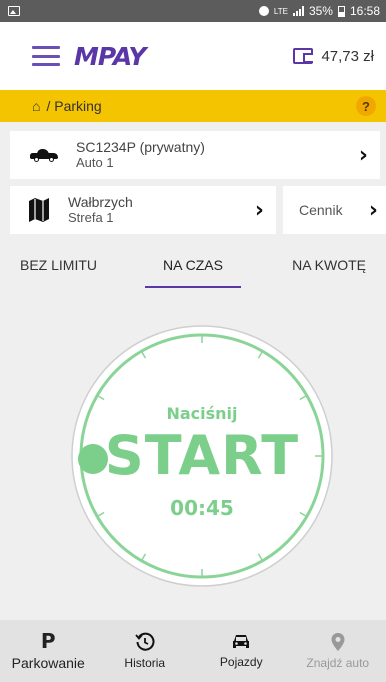 The height and width of the screenshot is (682, 386). I want to click on mpay-logo: MPAY, so click(110, 56).